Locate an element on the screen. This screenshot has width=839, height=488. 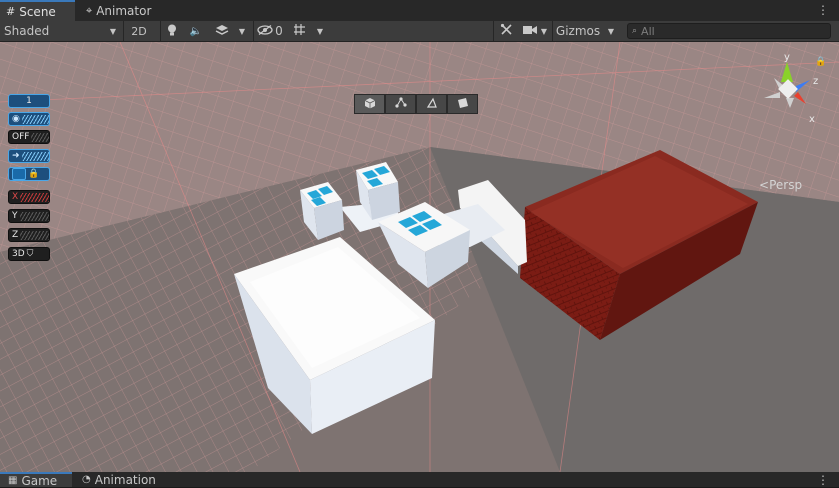
gizmos-dropdown: ▼ is located at coordinates (611, 31).